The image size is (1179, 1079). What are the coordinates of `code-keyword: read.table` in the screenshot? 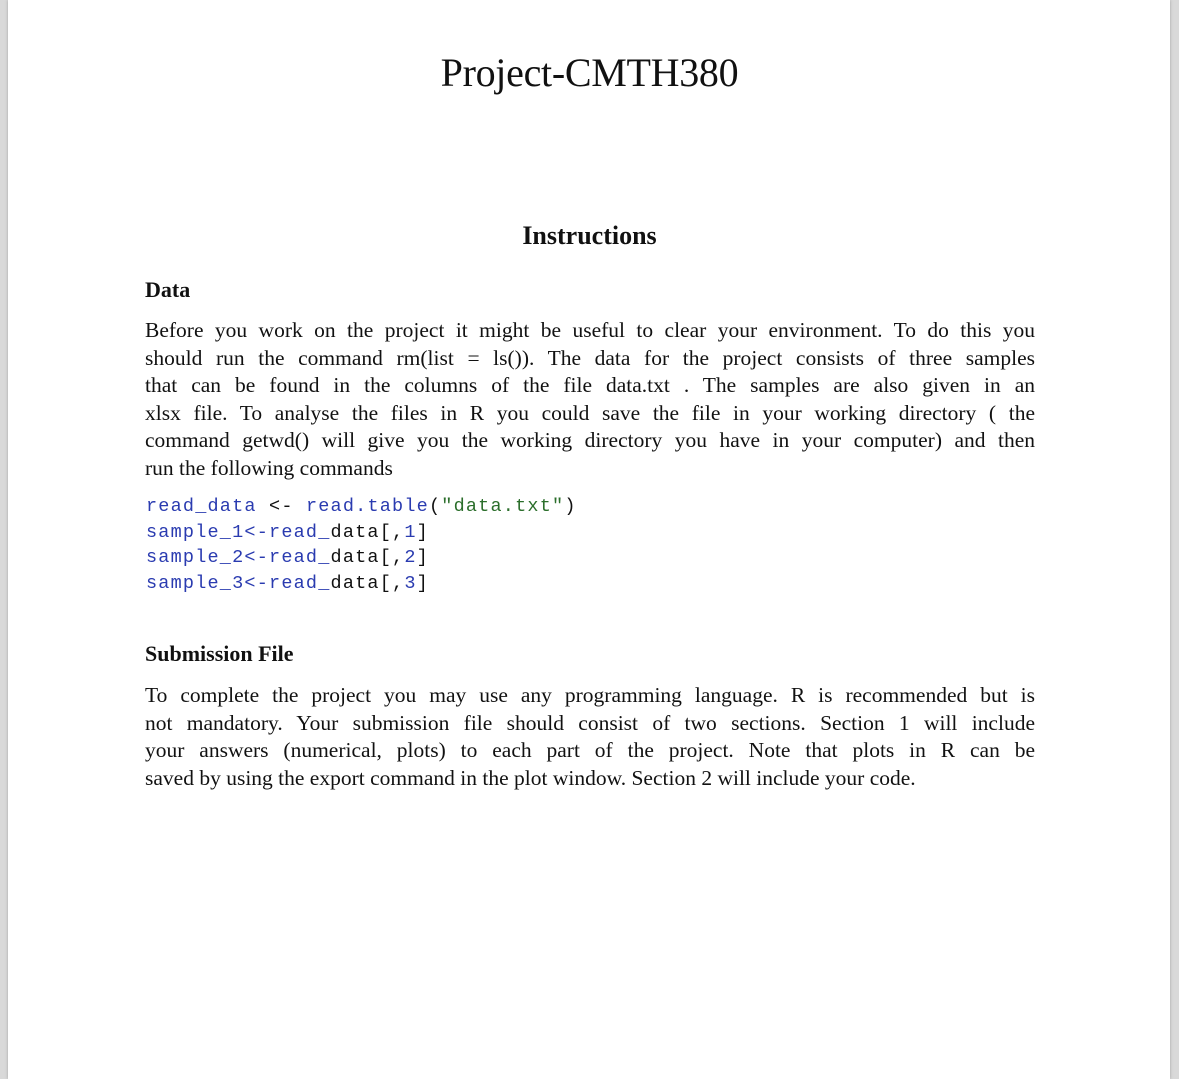 It's located at (367, 506).